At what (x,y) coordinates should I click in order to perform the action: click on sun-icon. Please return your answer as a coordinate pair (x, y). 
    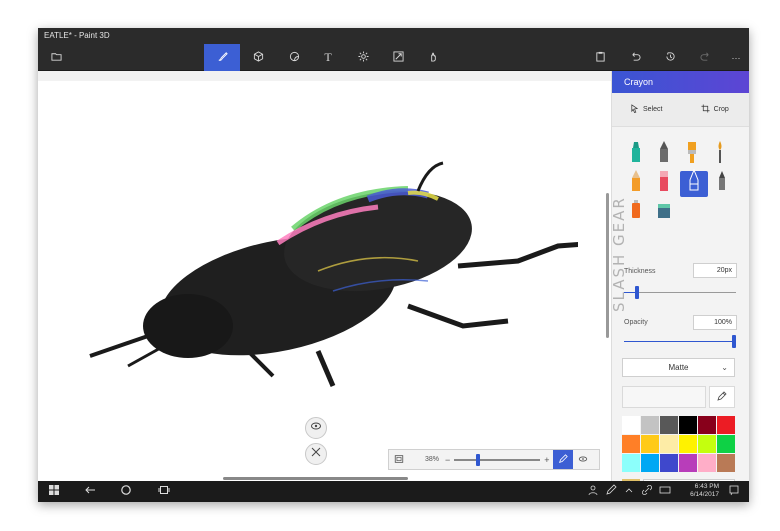
    Looking at the image, I should click on (363, 58).